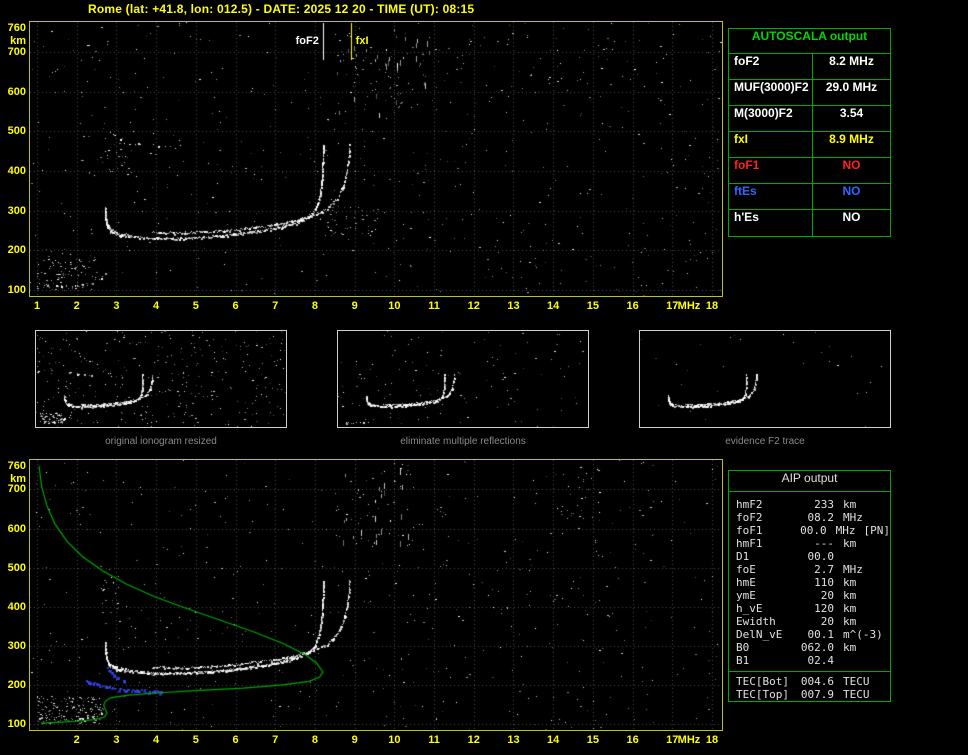  What do you see at coordinates (824, 504) in the screenshot?
I see `aip-parameter-value: 233` at bounding box center [824, 504].